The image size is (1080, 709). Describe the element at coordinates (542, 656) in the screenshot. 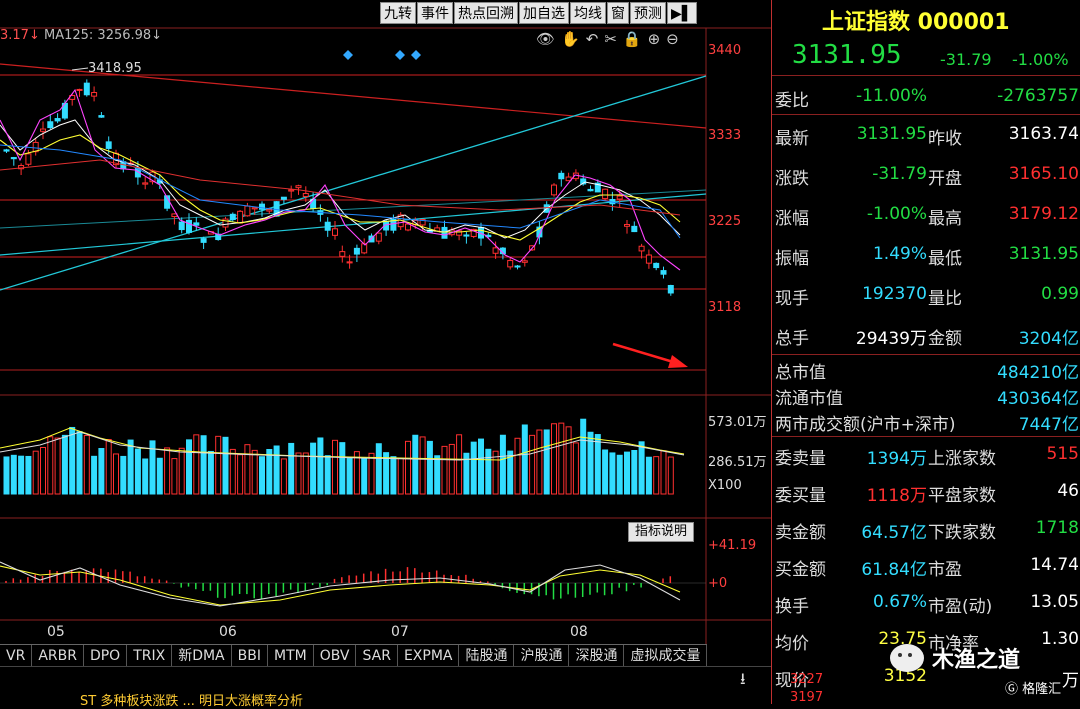

I see `tab-11: 沪股通` at that location.